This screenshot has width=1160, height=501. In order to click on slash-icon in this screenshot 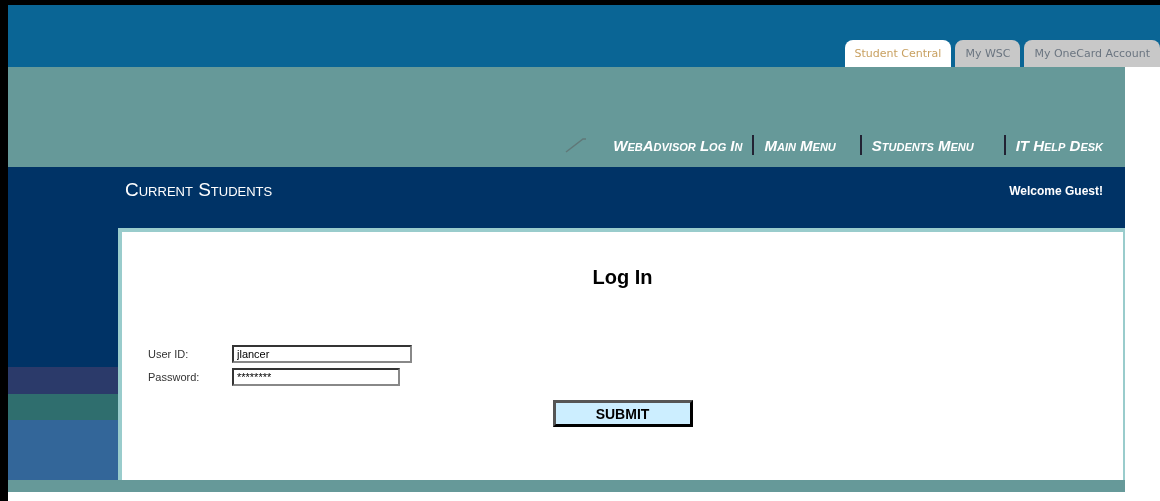, I will do `click(576, 145)`.